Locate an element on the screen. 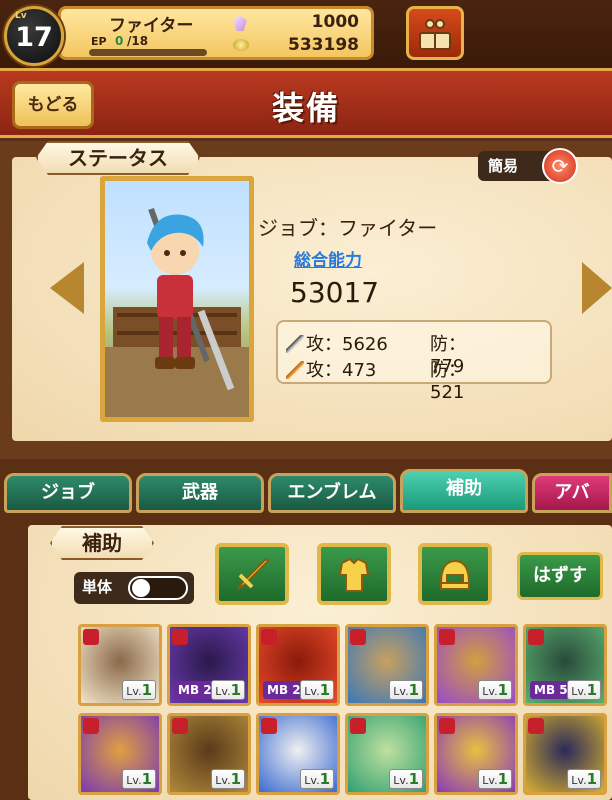 The height and width of the screenshot is (800, 612). total-power-value: 53017 is located at coordinates (335, 292).